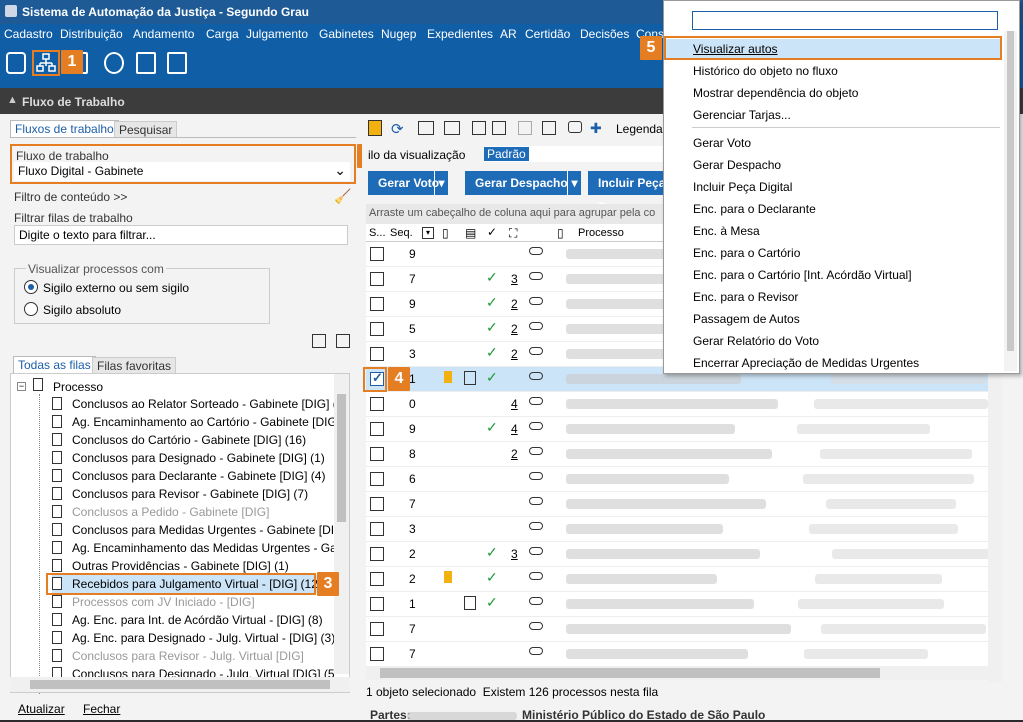 This screenshot has width=1023, height=722. Describe the element at coordinates (492, 232) in the screenshot. I see `check-col-icon: ✓` at that location.